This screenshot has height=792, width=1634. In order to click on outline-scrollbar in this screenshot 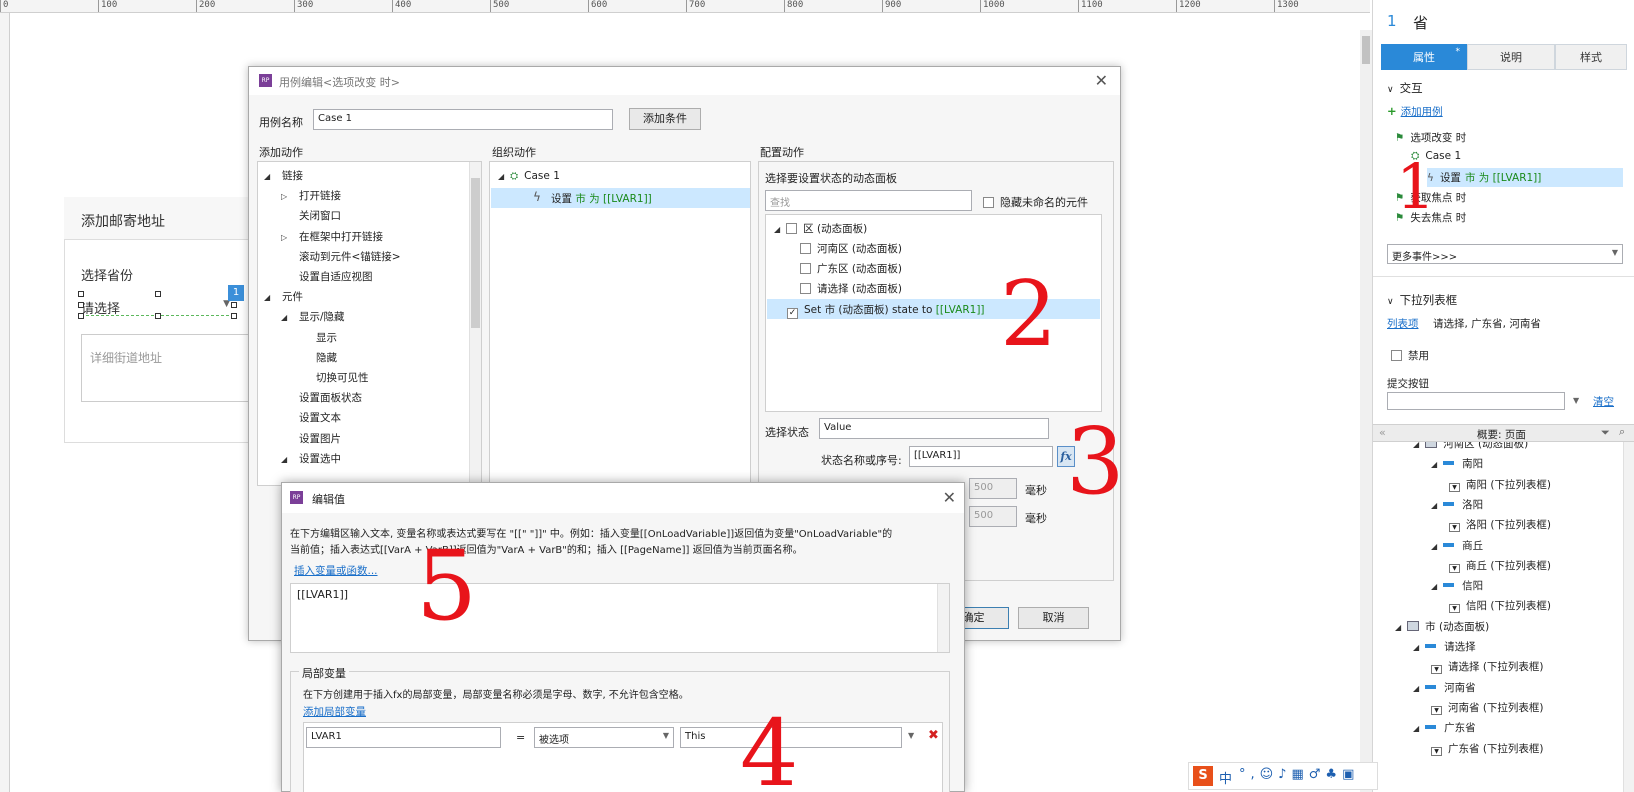, I will do `click(1628, 617)`.